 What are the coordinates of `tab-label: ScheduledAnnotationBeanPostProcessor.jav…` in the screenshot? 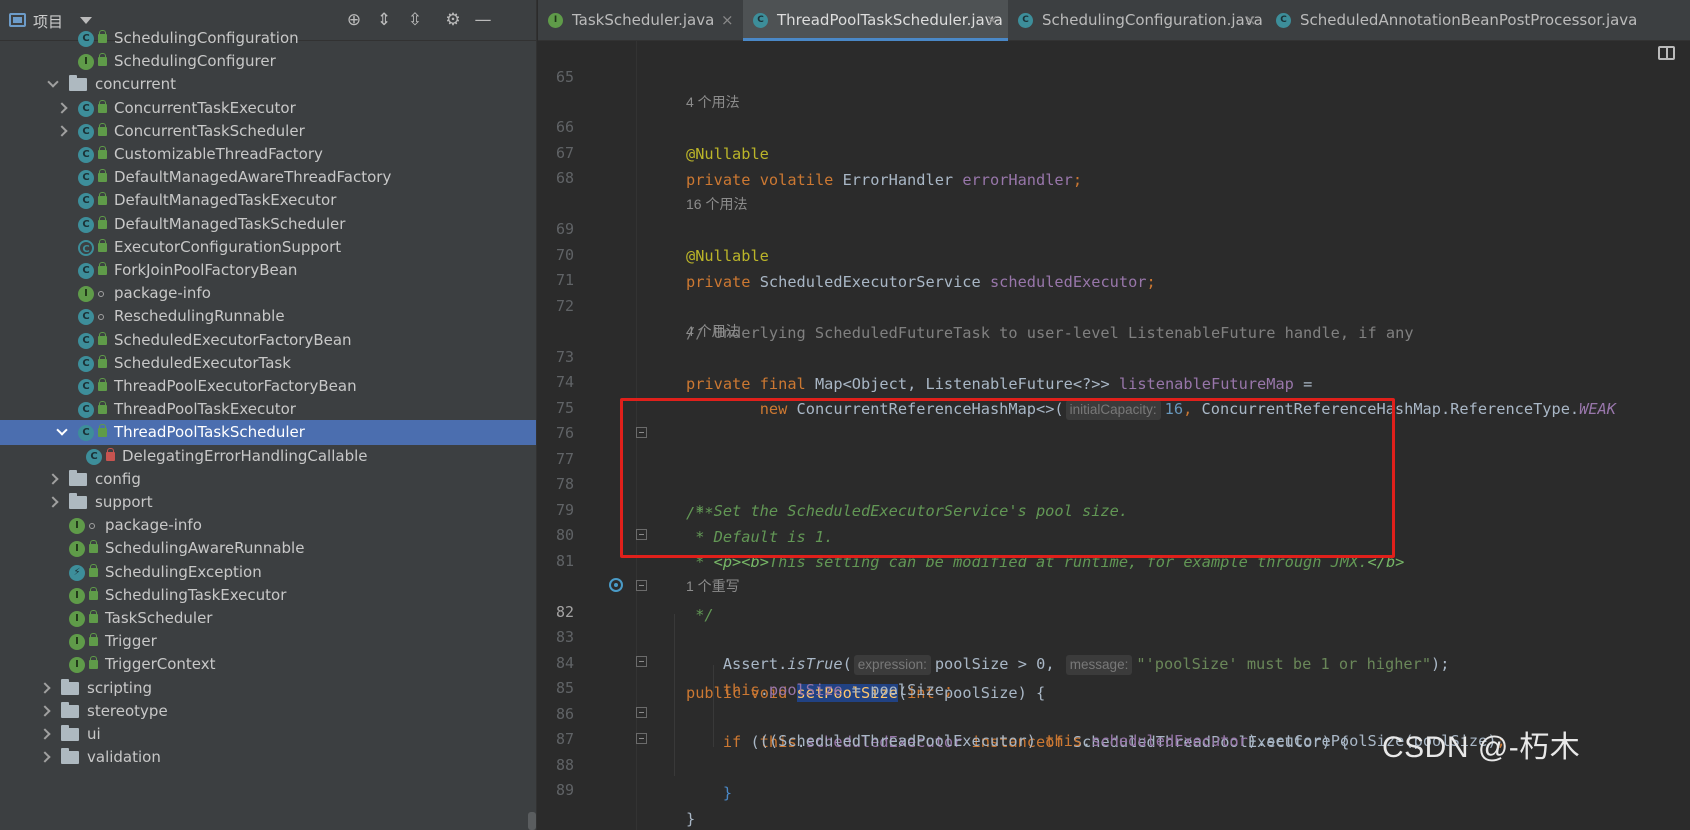 It's located at (1469, 20).